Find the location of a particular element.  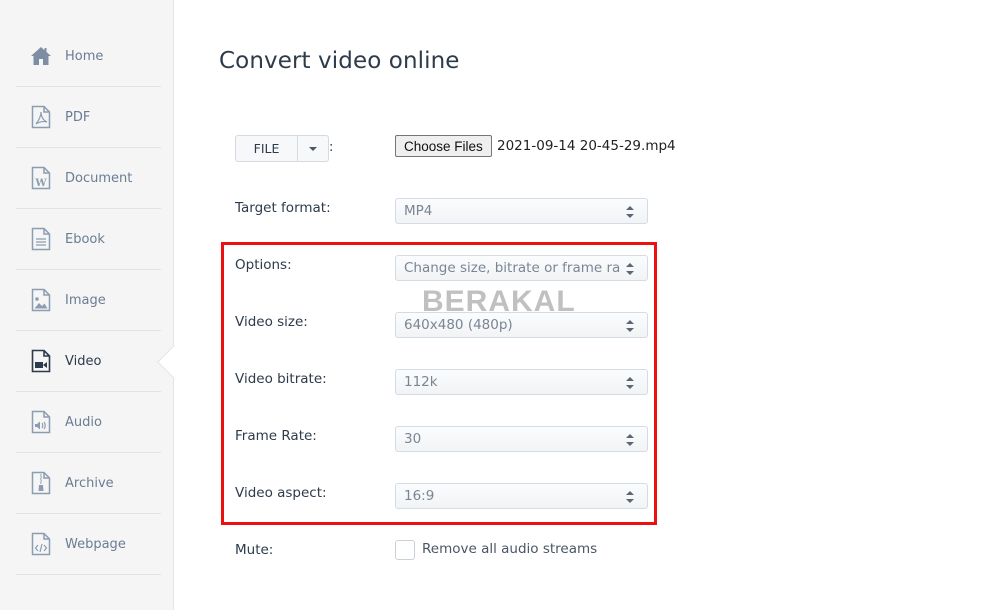

sidebar-item-label: Archive is located at coordinates (89, 483).